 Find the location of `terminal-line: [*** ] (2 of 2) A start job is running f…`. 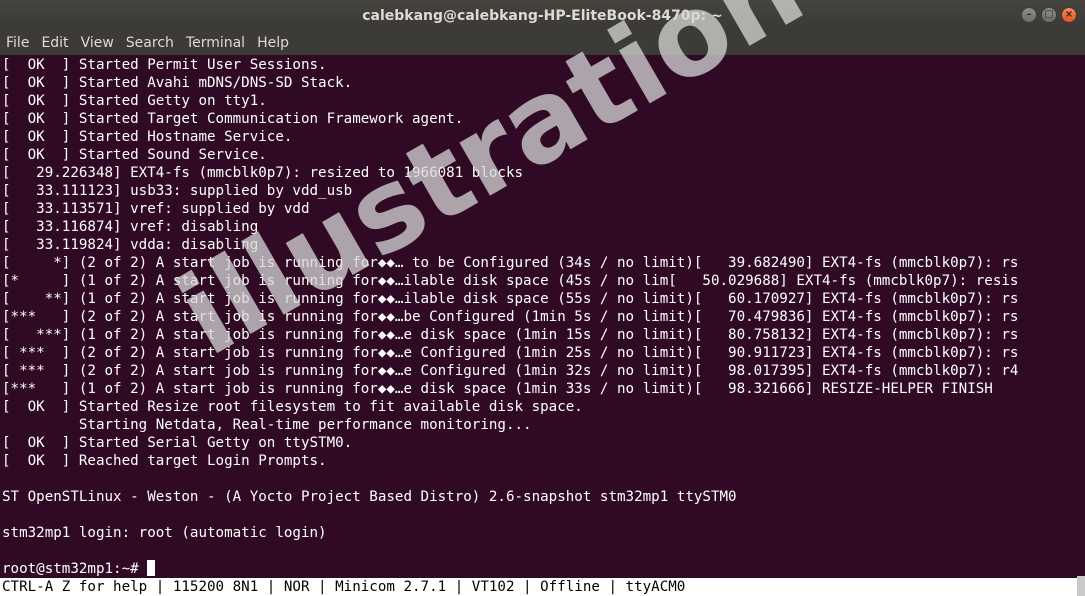

terminal-line: [*** ] (2 of 2) A start job is running f… is located at coordinates (510, 317).